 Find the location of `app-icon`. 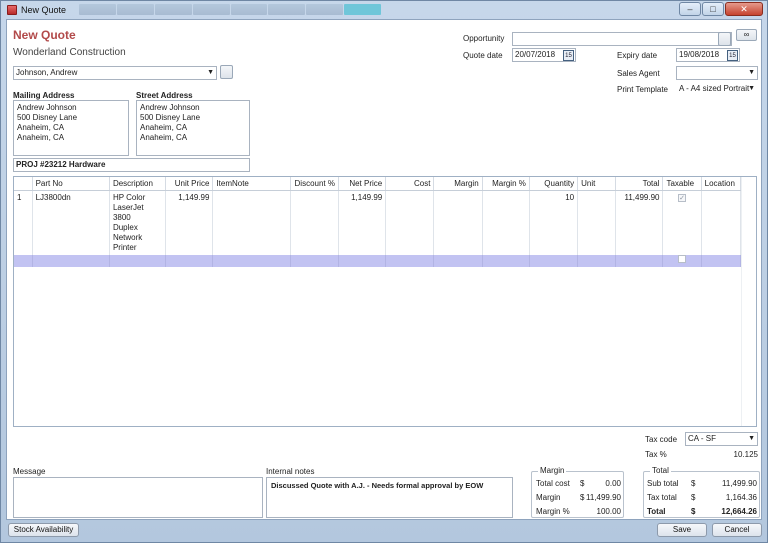

app-icon is located at coordinates (12, 10).